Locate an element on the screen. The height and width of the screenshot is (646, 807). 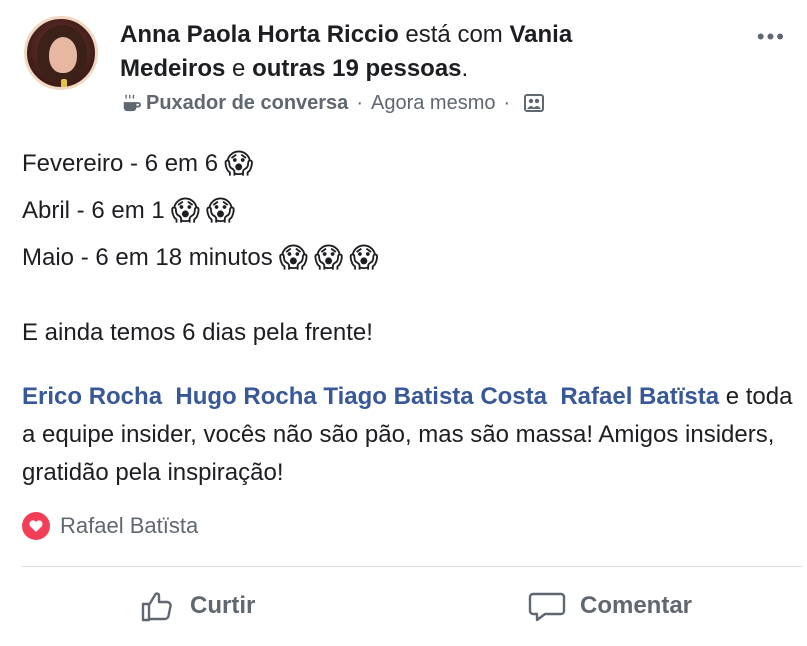
post-line: Abril - 6 em 1 😱 😱 is located at coordinates (412, 210).